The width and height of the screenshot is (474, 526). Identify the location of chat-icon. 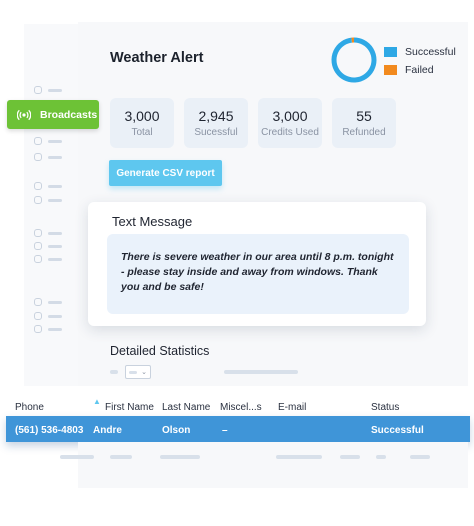
(38, 186).